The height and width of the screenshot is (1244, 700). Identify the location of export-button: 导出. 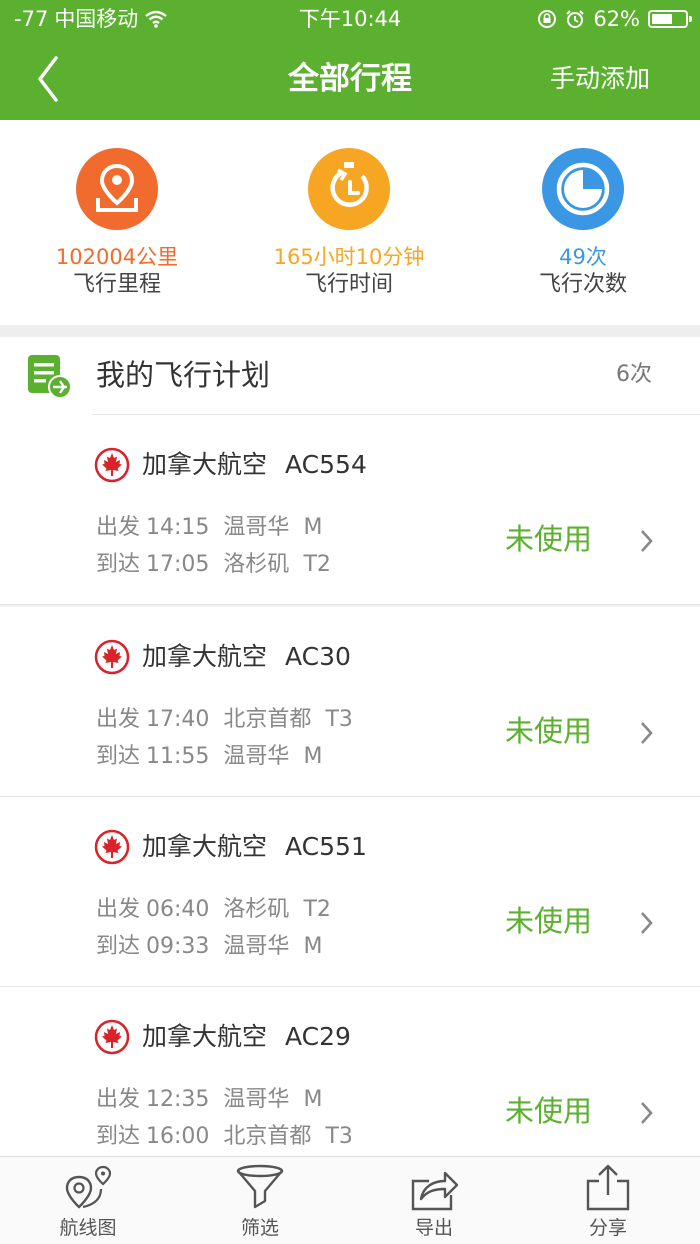
(434, 1201).